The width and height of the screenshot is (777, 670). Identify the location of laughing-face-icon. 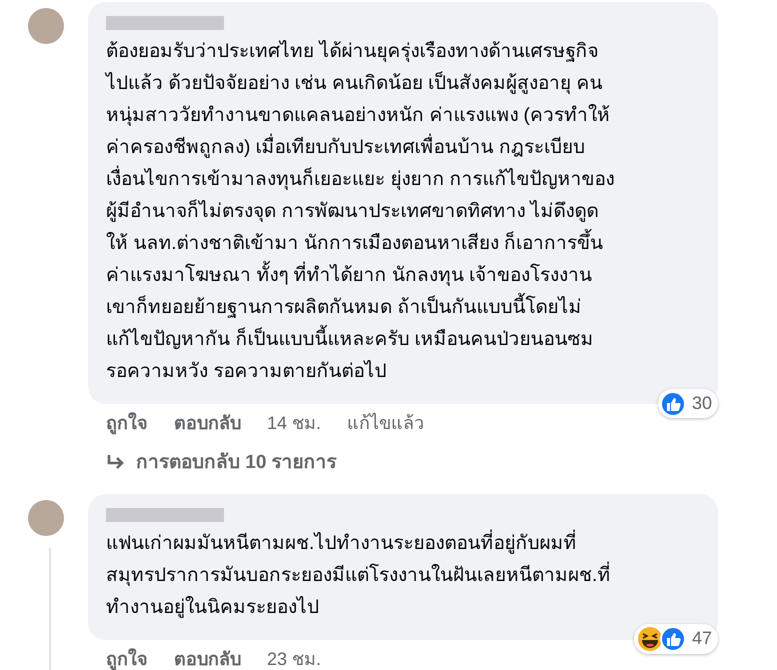
(650, 638).